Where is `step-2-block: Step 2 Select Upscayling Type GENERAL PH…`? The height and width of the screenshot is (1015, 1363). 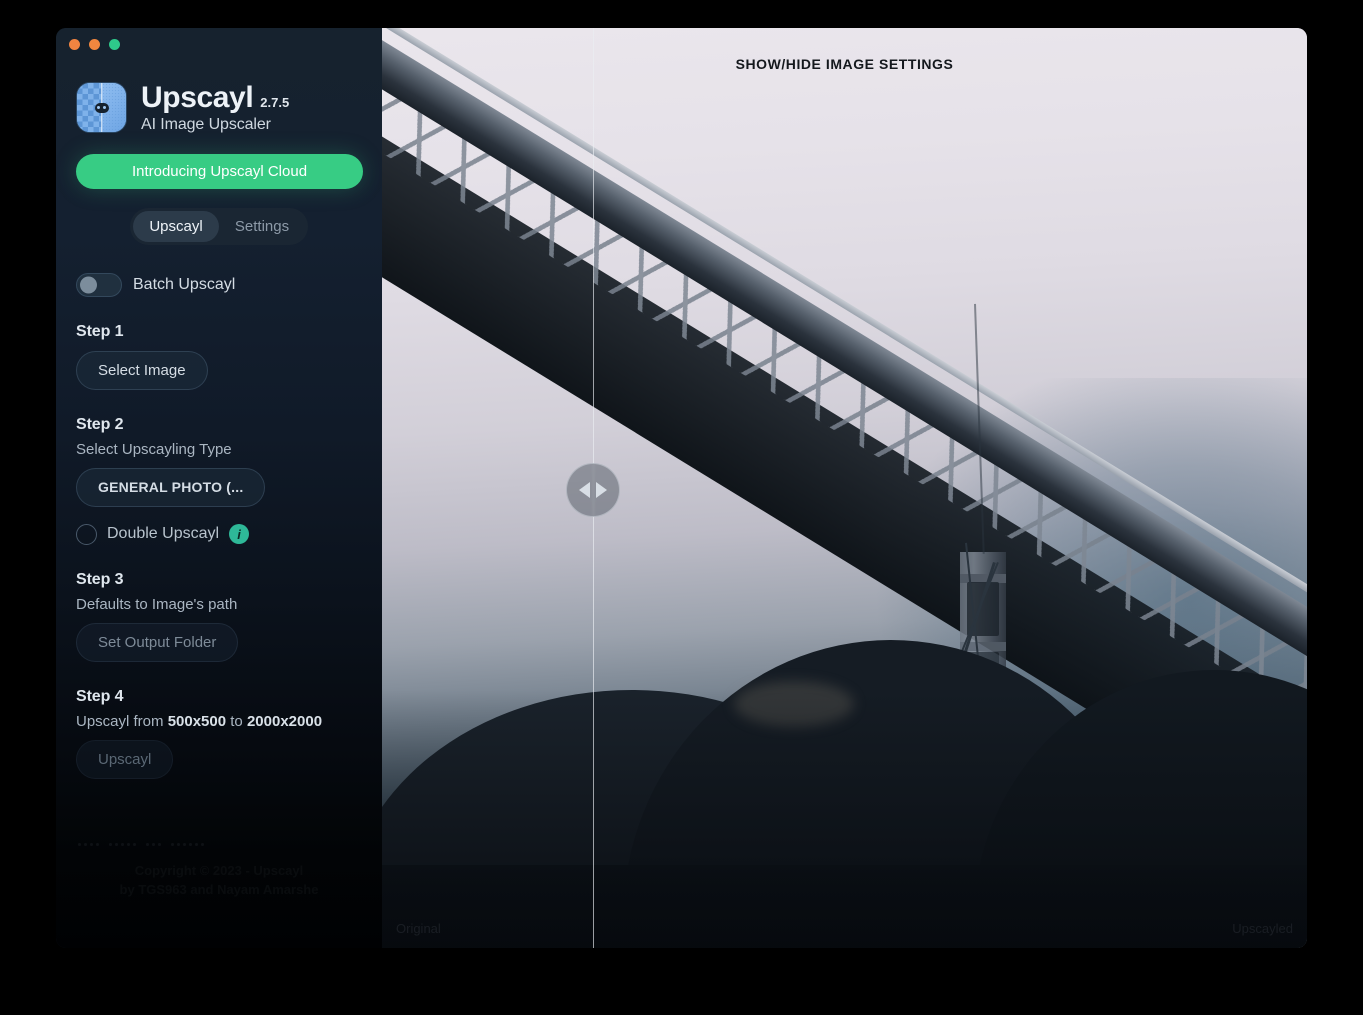
step-2-block: Step 2 Select Upscayling Type GENERAL PH… is located at coordinates (219, 480).